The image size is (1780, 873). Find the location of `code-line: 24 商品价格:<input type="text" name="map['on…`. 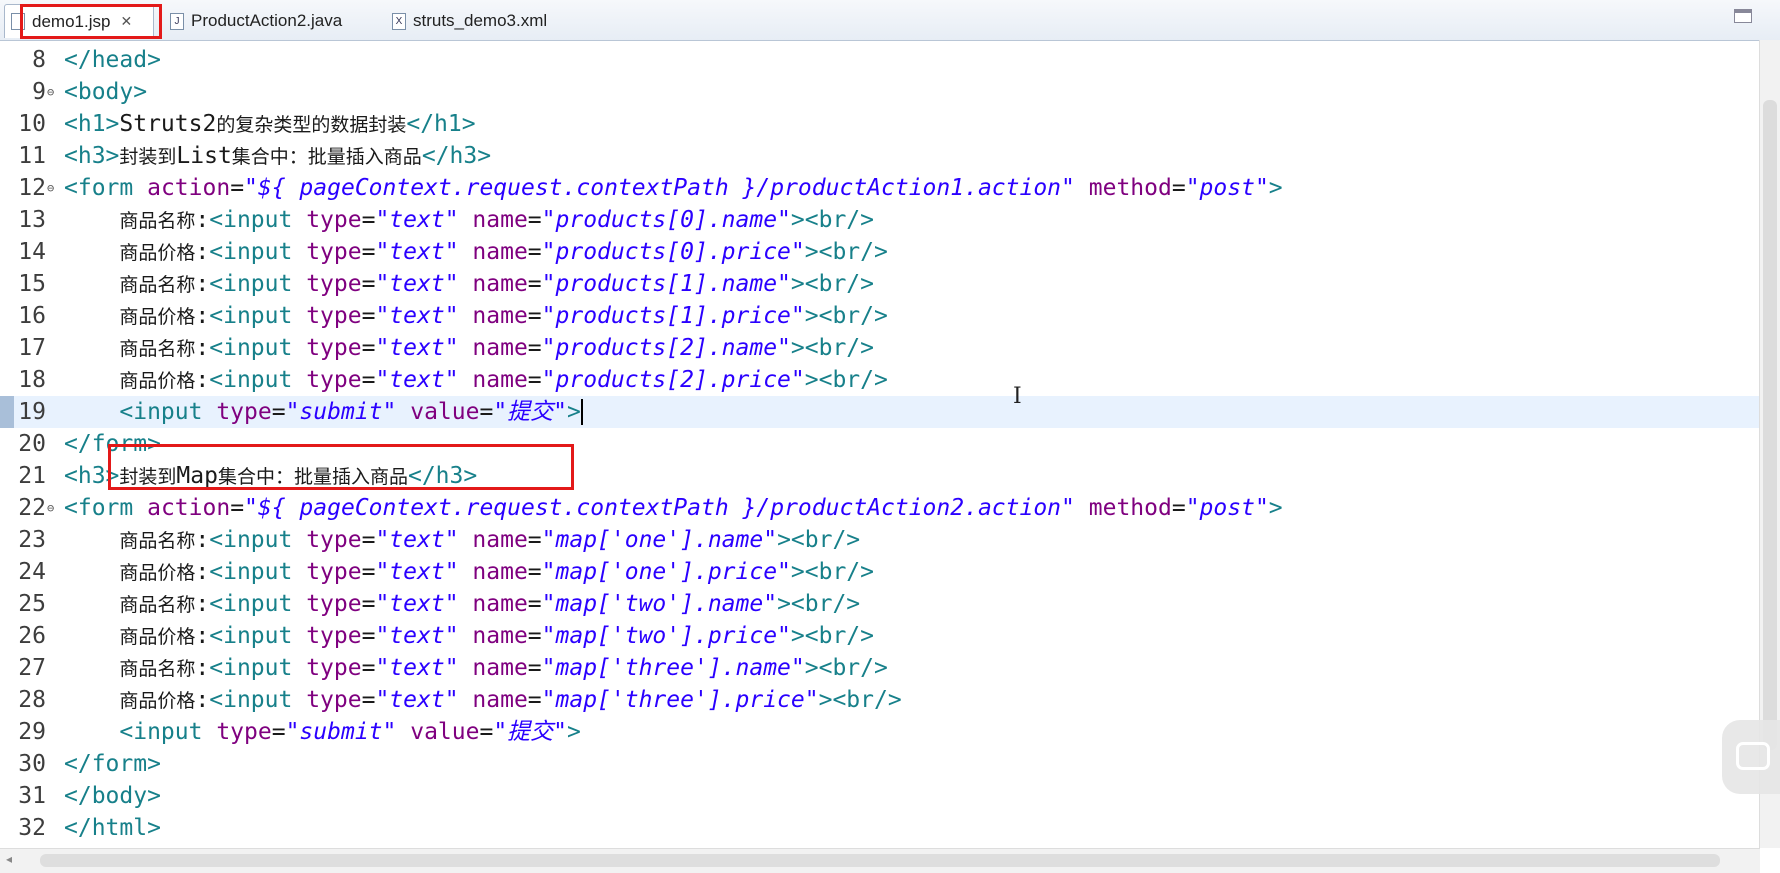

code-line: 24 商品价格:<input type="text" name="map['on… is located at coordinates (880, 572).